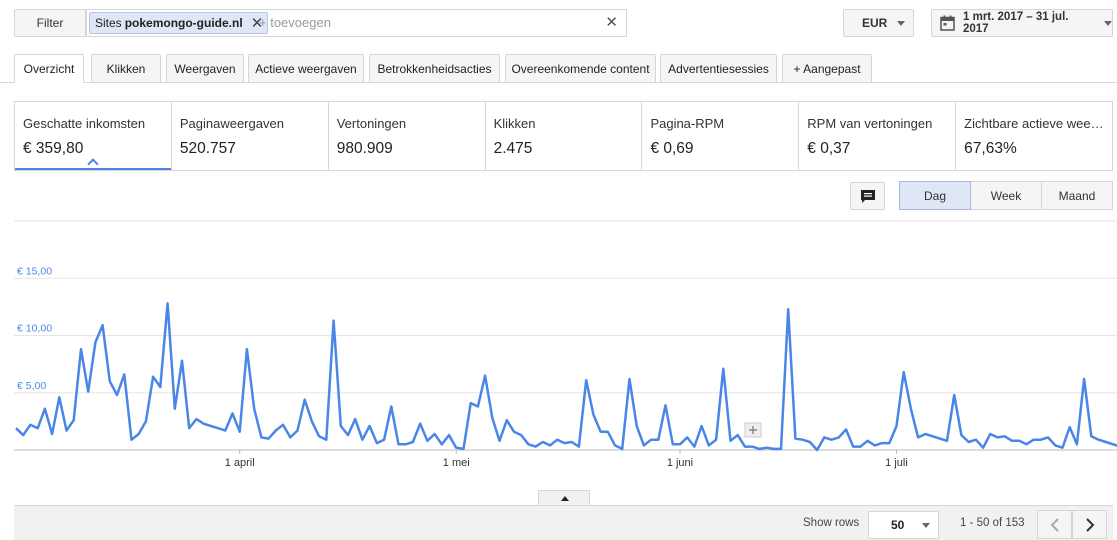 This screenshot has height=540, width=1117. What do you see at coordinates (564, 136) in the screenshot?
I see `metric-klikken: Klikken 2.475` at bounding box center [564, 136].